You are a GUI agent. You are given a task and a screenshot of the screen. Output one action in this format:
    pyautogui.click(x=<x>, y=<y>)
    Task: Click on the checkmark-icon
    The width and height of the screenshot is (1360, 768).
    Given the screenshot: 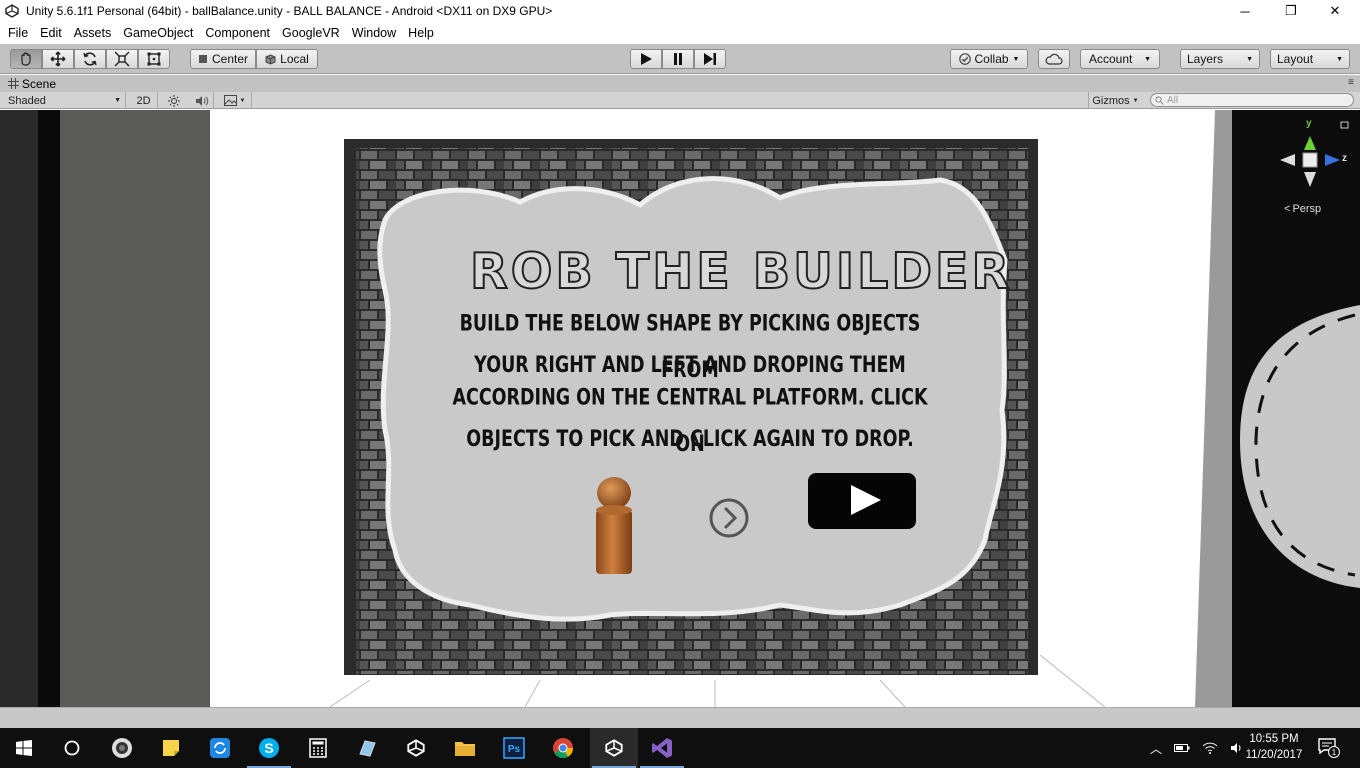 What is the action you would take?
    pyautogui.click(x=964, y=59)
    